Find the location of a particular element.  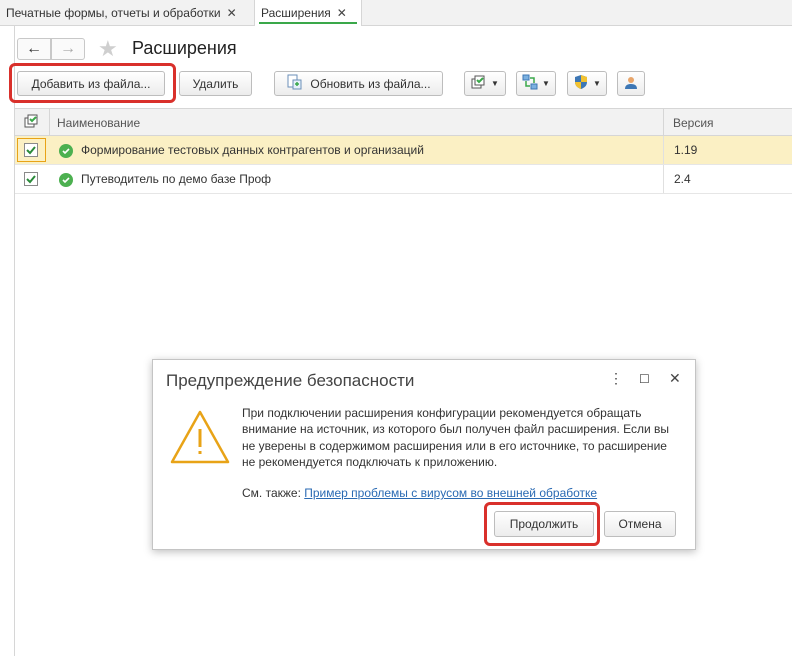

column-header-name: Наименование is located at coordinates (98, 122).